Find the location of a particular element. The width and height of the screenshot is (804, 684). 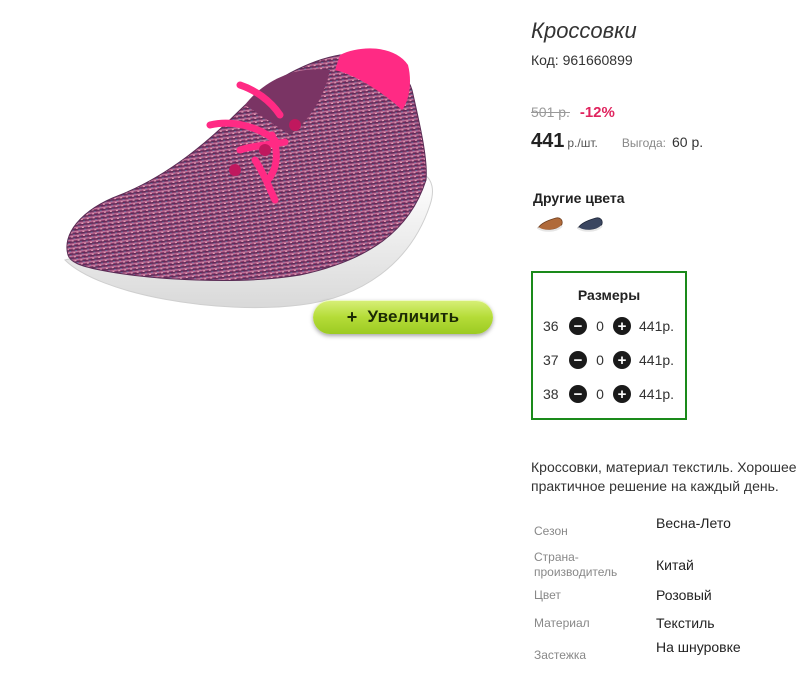

spec-value: Китай is located at coordinates (675, 565).